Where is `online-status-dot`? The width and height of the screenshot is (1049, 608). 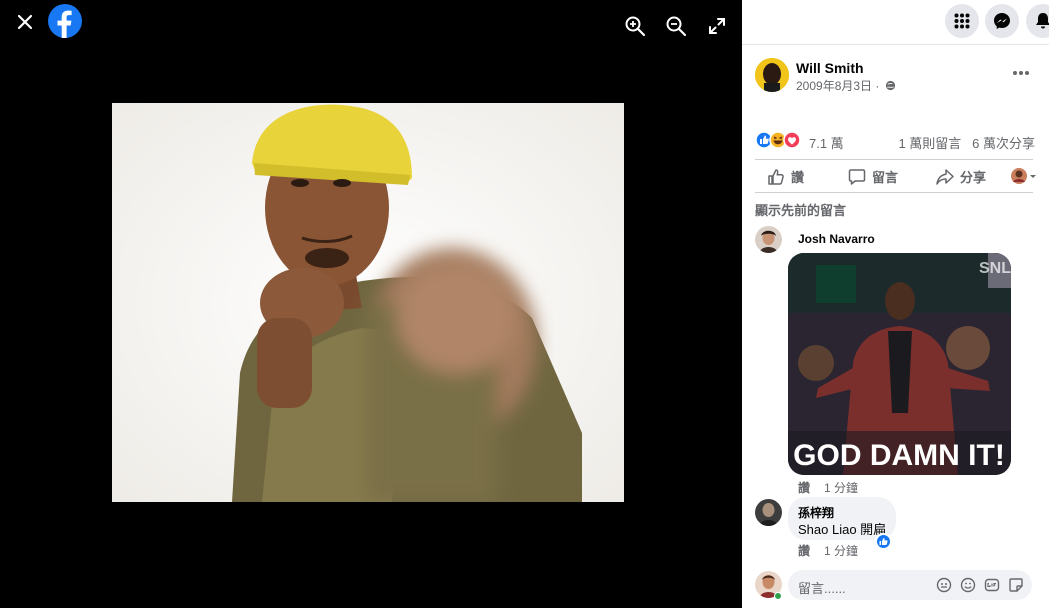
online-status-dot is located at coordinates (778, 596).